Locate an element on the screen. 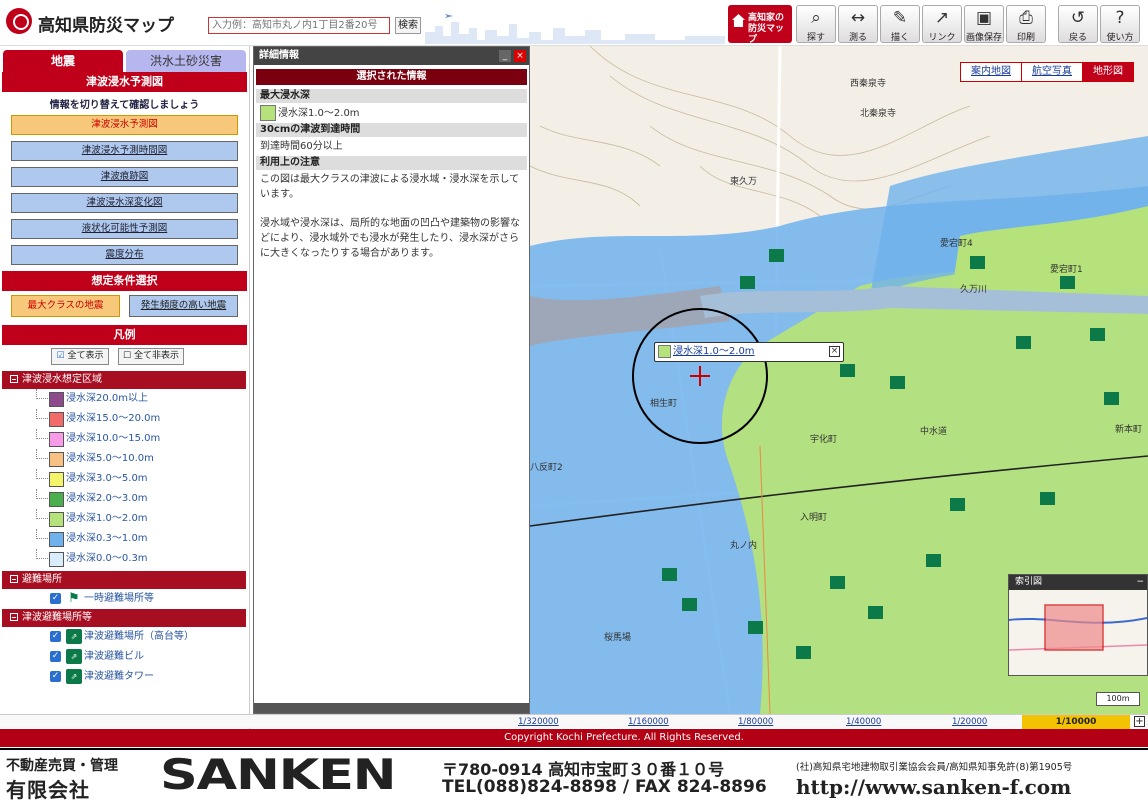  legend-depth-item: 浸水深1.0〜2.0m is located at coordinates (124, 519).